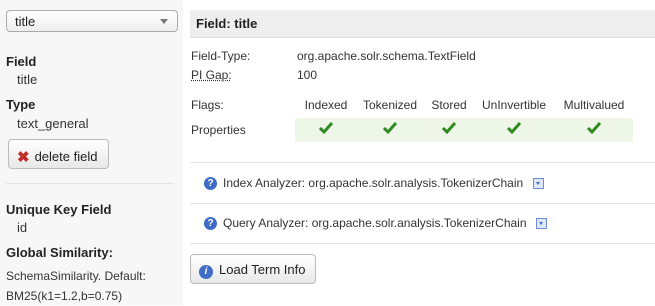 The image size is (655, 306). What do you see at coordinates (22, 227) in the screenshot?
I see `unique-key-value: id` at bounding box center [22, 227].